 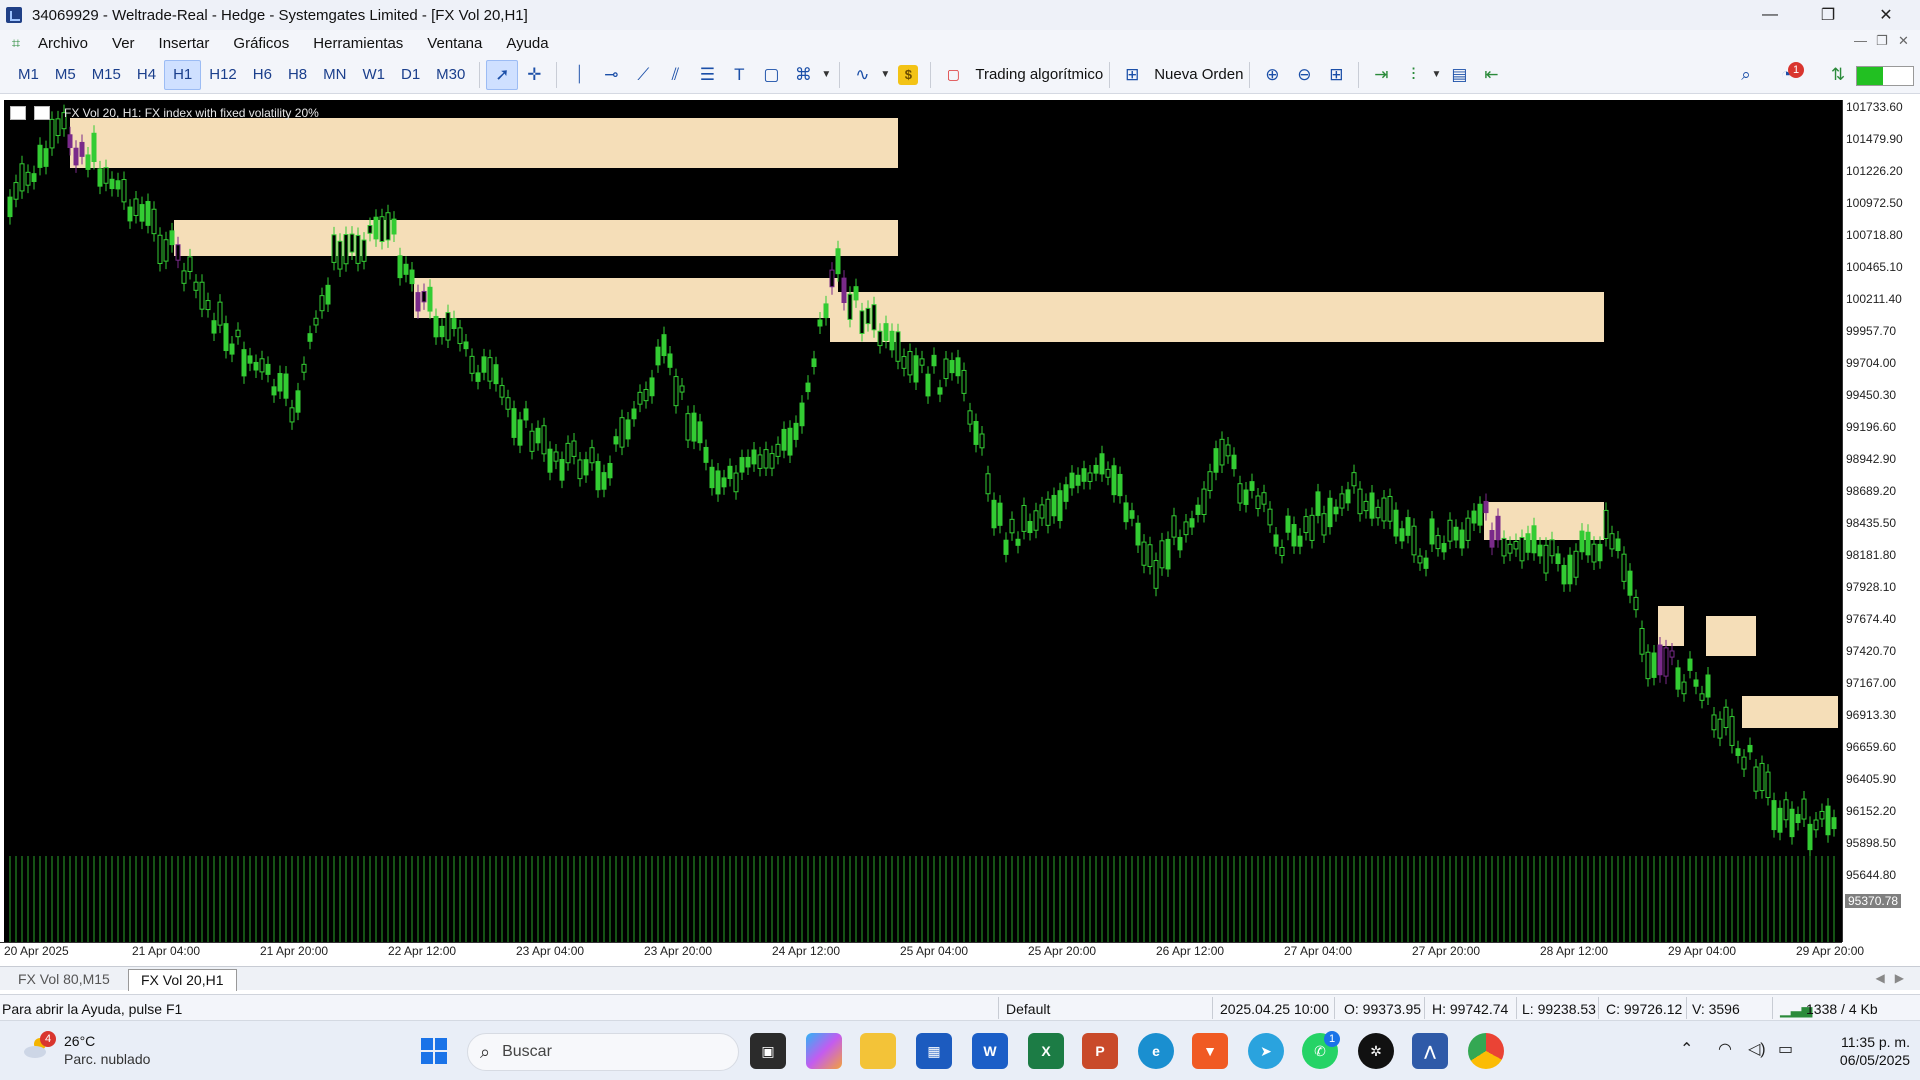 What do you see at coordinates (1198, 74) in the screenshot?
I see `new-order-button: Nueva Orden` at bounding box center [1198, 74].